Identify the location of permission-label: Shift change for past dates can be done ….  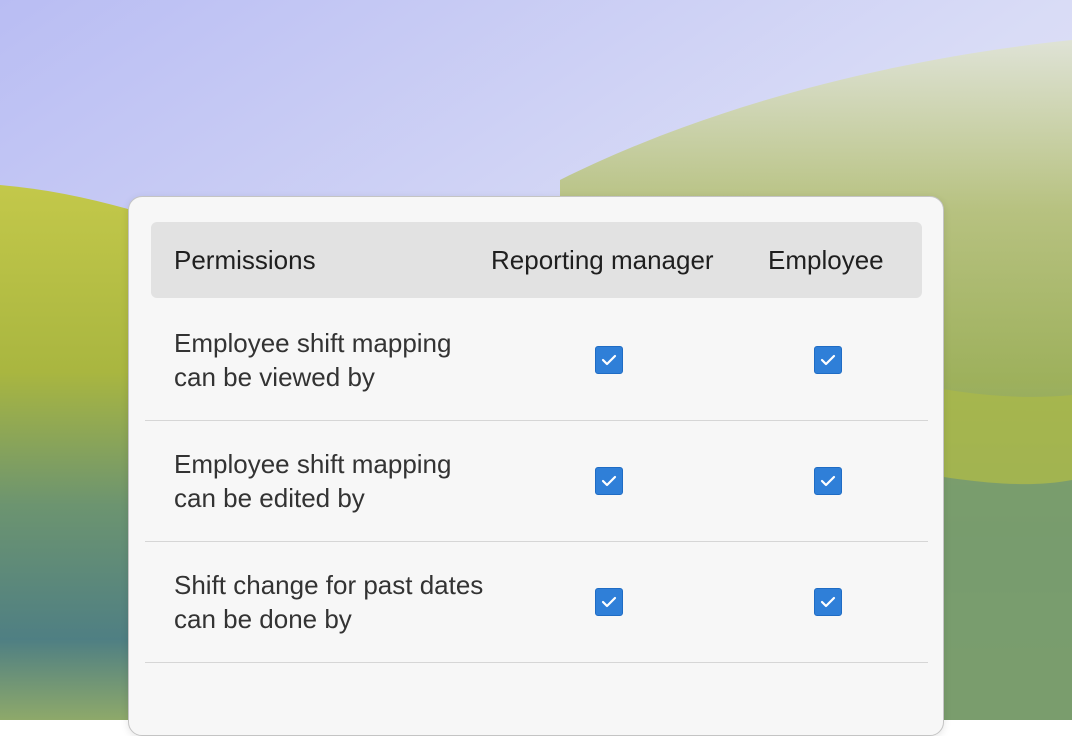
(339, 602).